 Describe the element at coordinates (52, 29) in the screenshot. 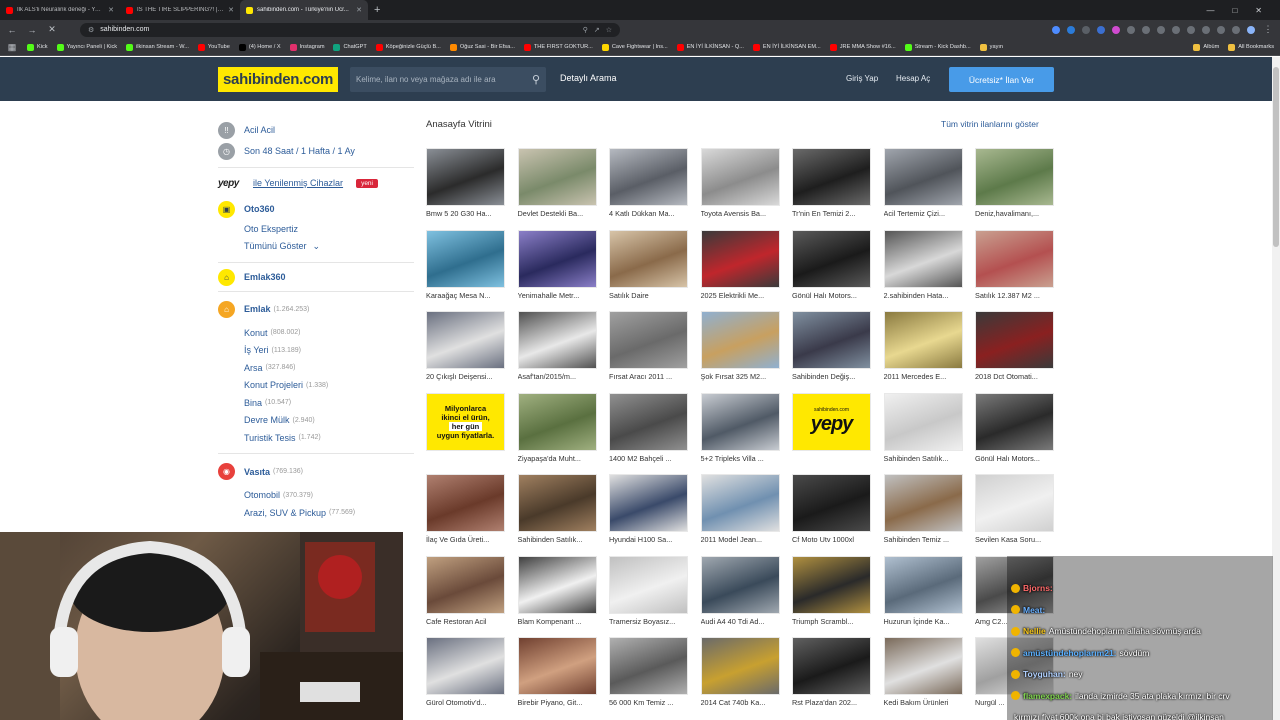

I see `stop-loading-icon: ✕` at that location.